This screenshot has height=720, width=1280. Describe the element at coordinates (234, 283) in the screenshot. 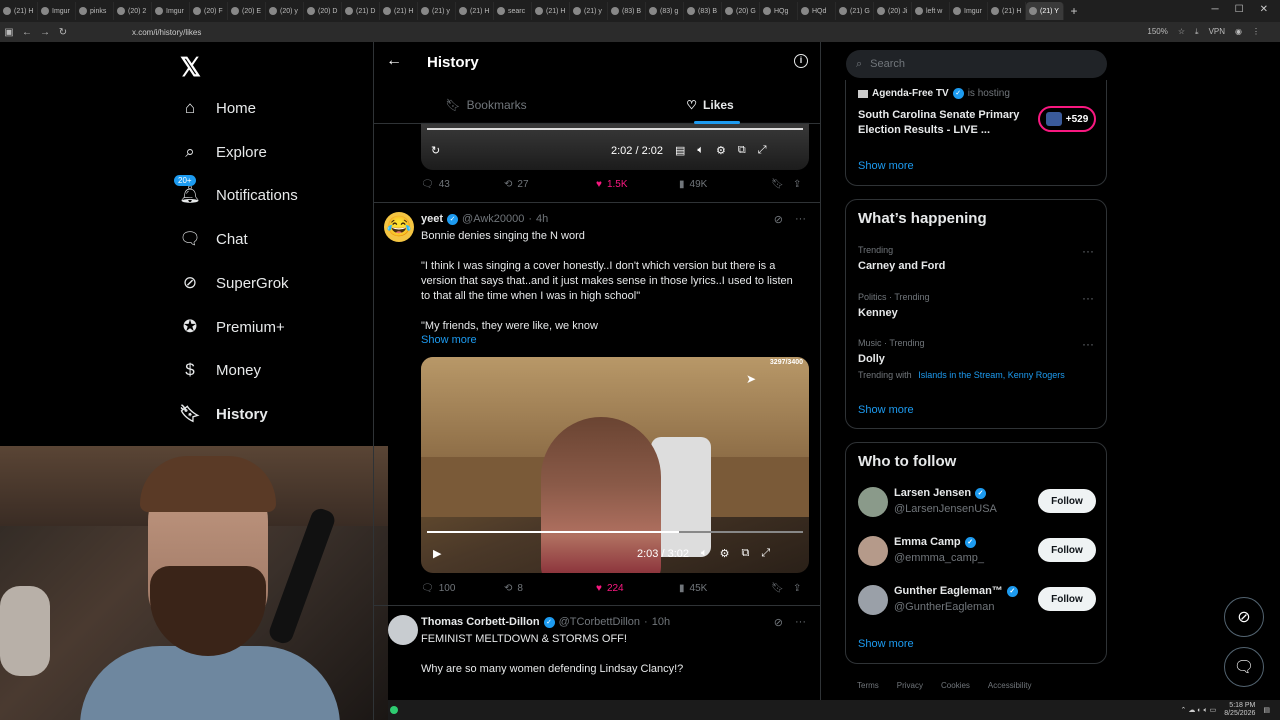

I see `sidebar-item-supergrok: ⊘ SuperGrok` at that location.